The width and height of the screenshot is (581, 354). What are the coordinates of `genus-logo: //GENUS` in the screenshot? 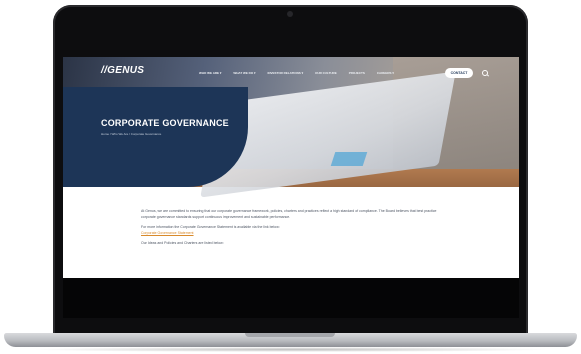 It's located at (122, 70).